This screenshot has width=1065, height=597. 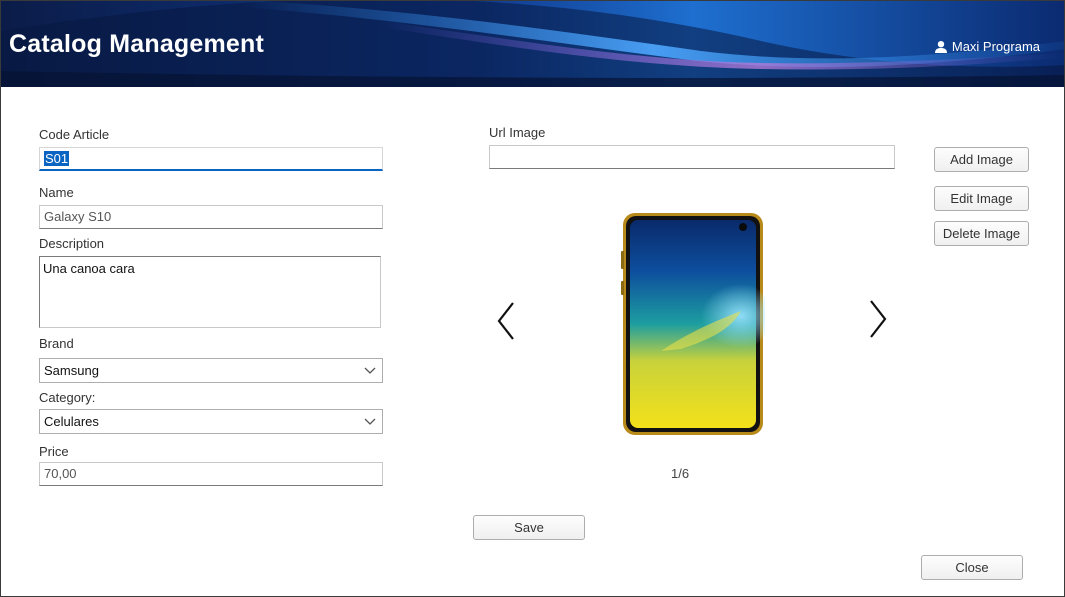 I want to click on image-counter: 1/6, so click(x=680, y=473).